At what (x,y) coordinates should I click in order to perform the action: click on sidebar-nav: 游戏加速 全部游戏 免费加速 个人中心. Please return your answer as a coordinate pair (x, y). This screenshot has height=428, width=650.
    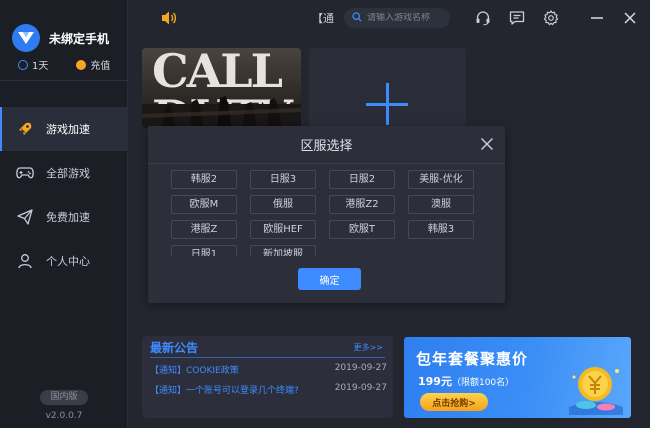
    Looking at the image, I should click on (64, 195).